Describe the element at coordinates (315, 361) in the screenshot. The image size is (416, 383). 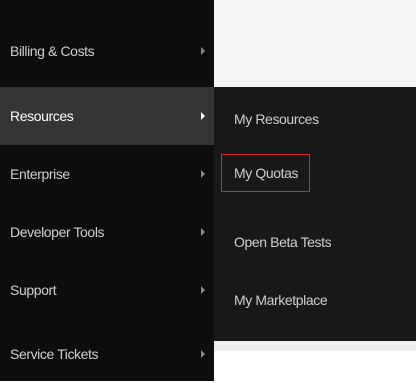
I see `page-background-bottom` at that location.